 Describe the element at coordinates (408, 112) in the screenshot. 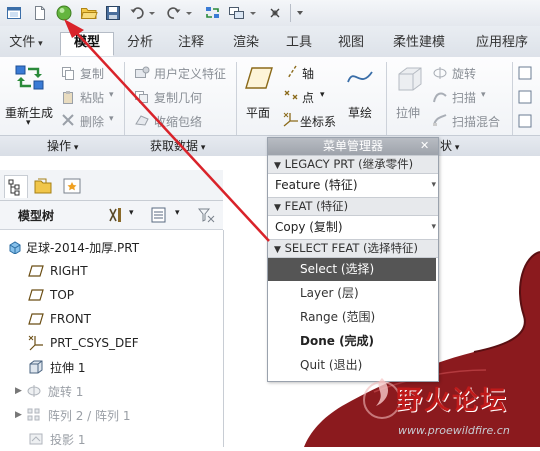

I see `extrude-button: 拉伸` at that location.